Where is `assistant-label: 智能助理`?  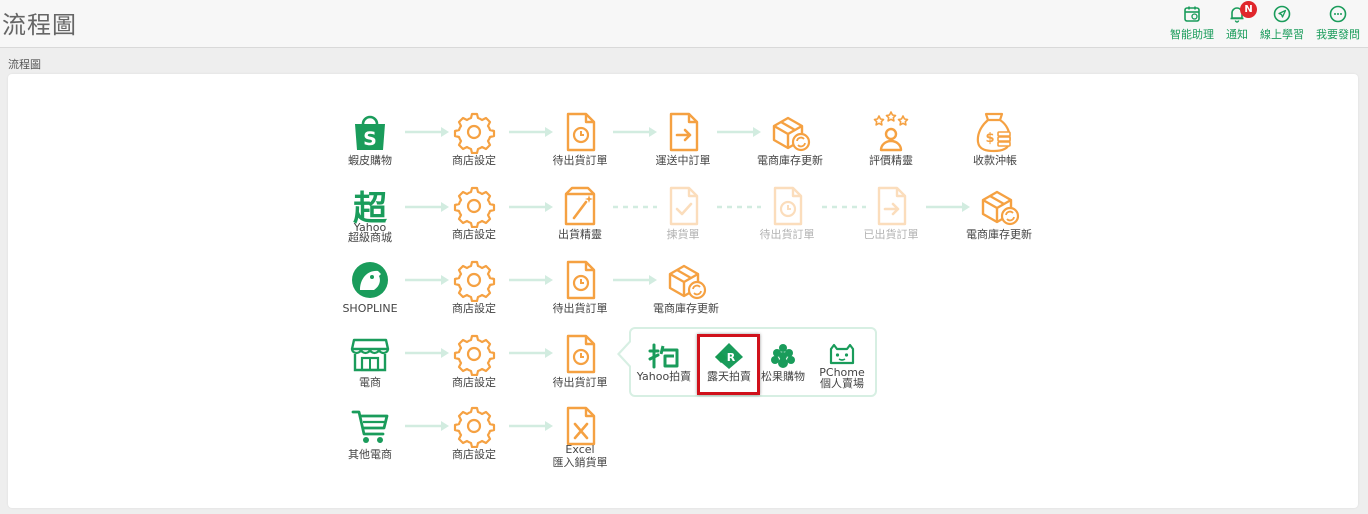
assistant-label: 智能助理 is located at coordinates (1192, 34).